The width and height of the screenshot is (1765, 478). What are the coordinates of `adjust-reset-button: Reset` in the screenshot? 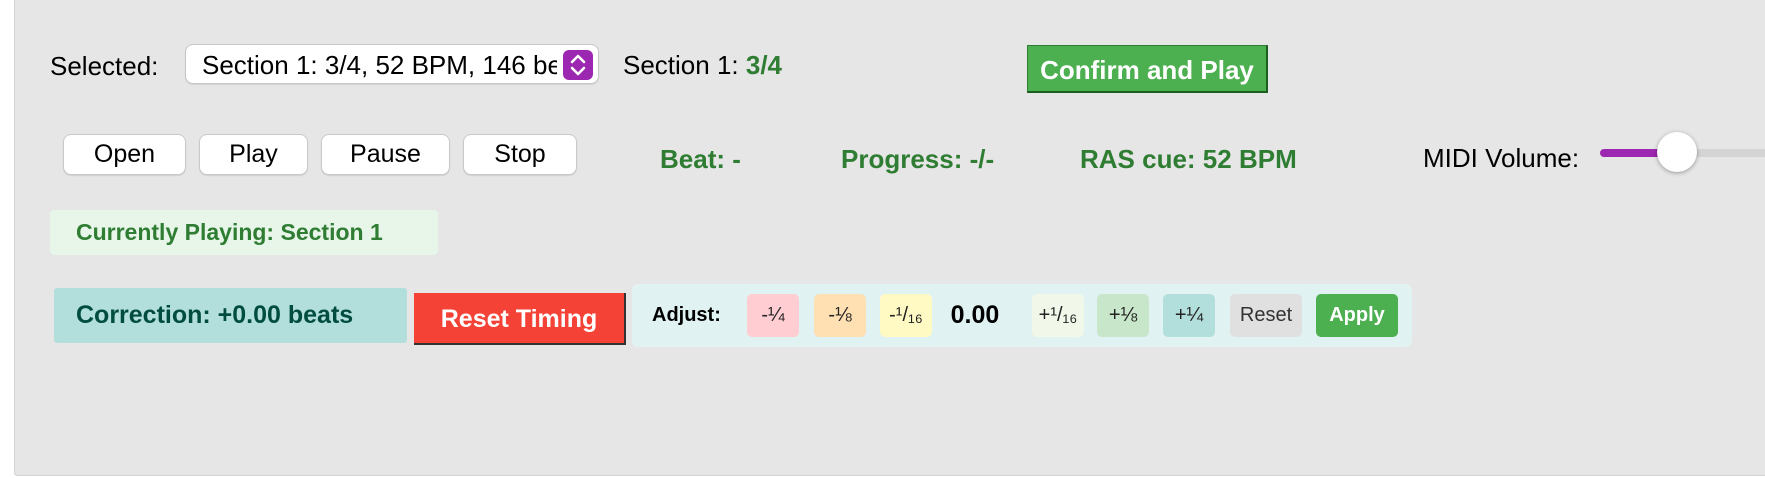 It's located at (1266, 315).